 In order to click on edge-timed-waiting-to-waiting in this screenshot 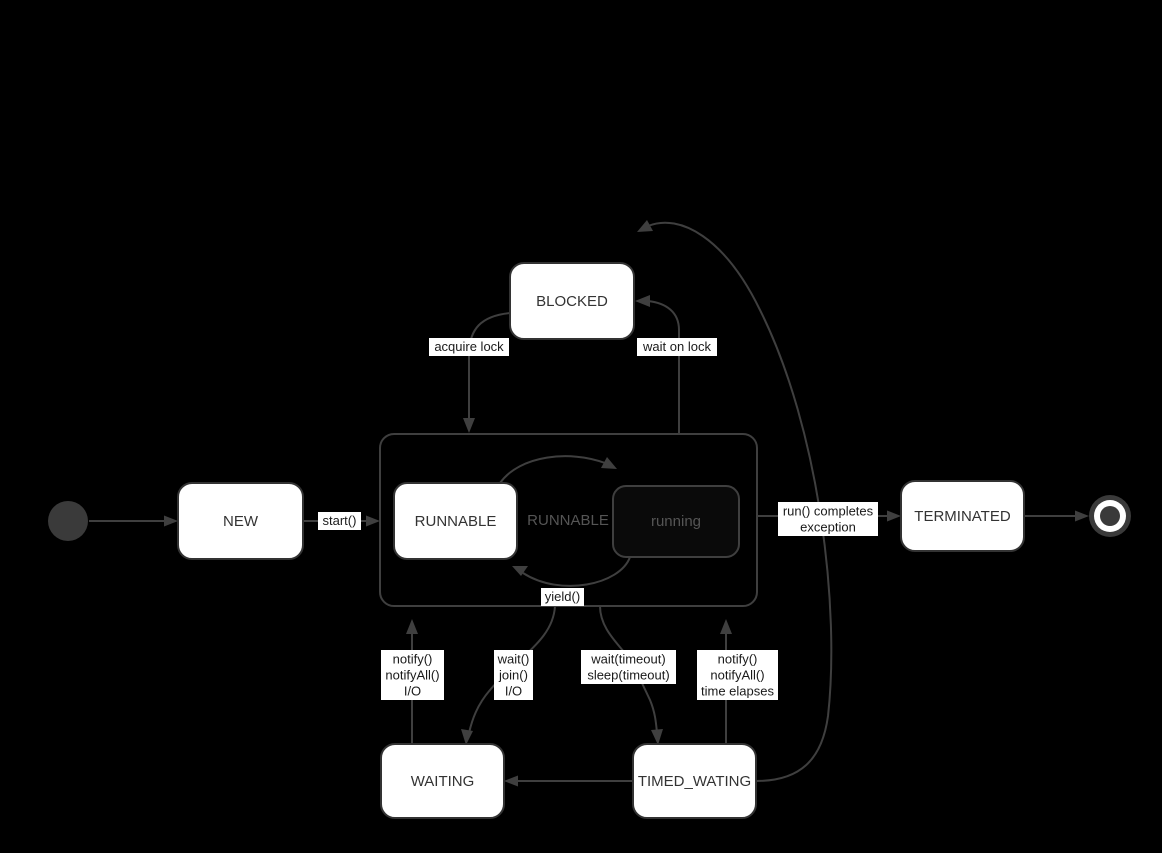, I will do `click(568, 781)`.